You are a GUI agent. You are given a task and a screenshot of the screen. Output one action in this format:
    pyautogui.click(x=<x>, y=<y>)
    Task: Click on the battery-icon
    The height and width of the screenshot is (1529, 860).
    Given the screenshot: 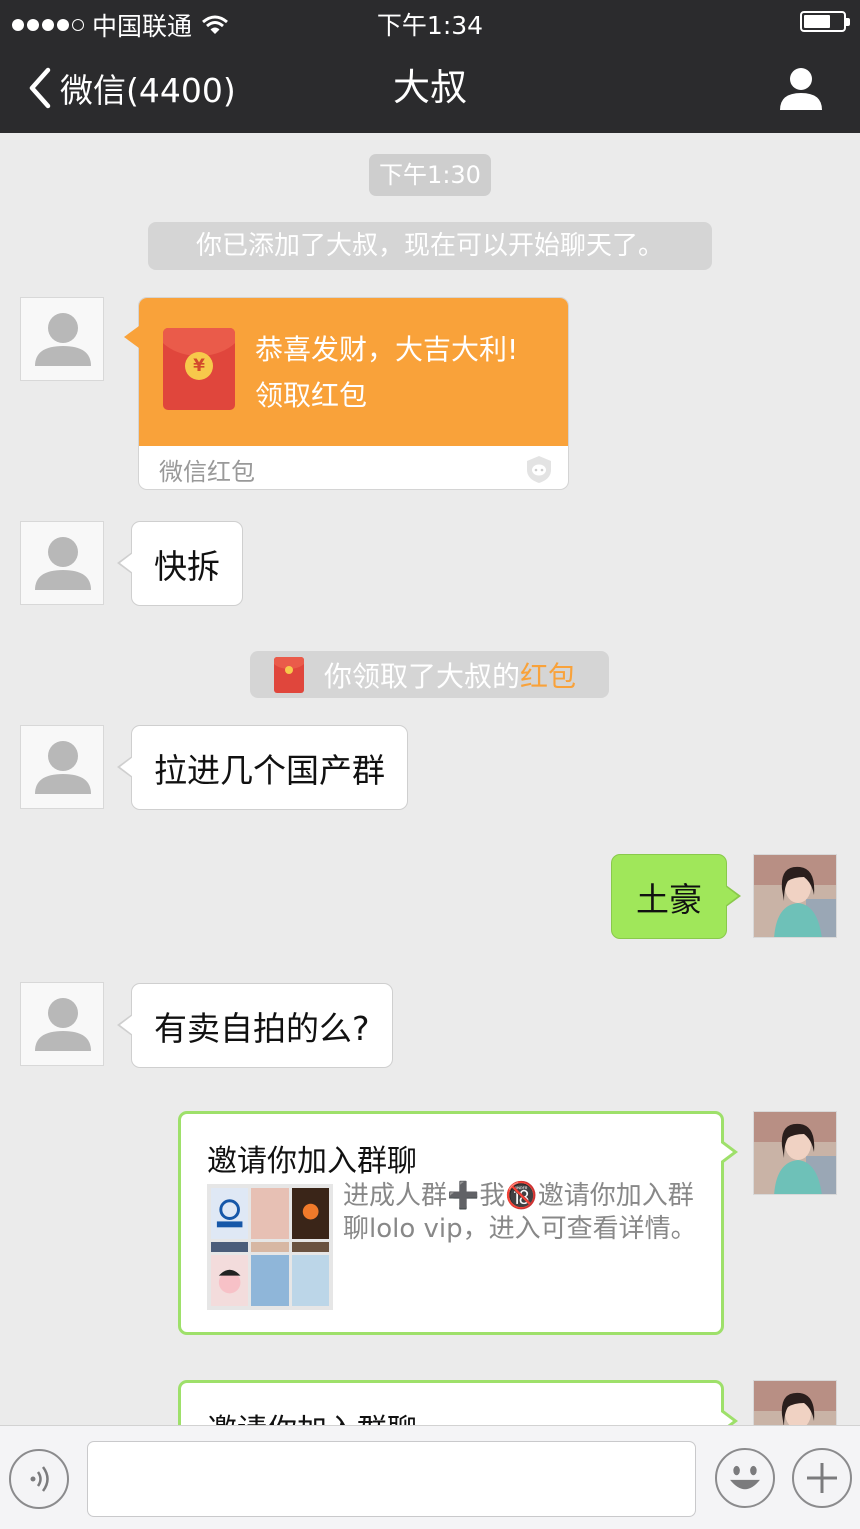 What is the action you would take?
    pyautogui.click(x=825, y=21)
    